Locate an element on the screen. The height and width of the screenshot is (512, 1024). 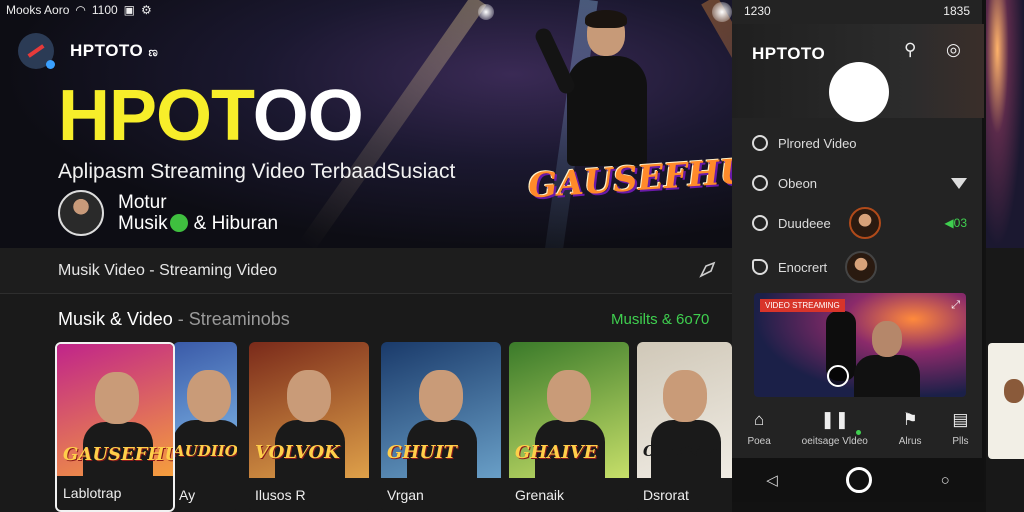
brand-title-yellow: HPOT is located at coordinates (156, 116).